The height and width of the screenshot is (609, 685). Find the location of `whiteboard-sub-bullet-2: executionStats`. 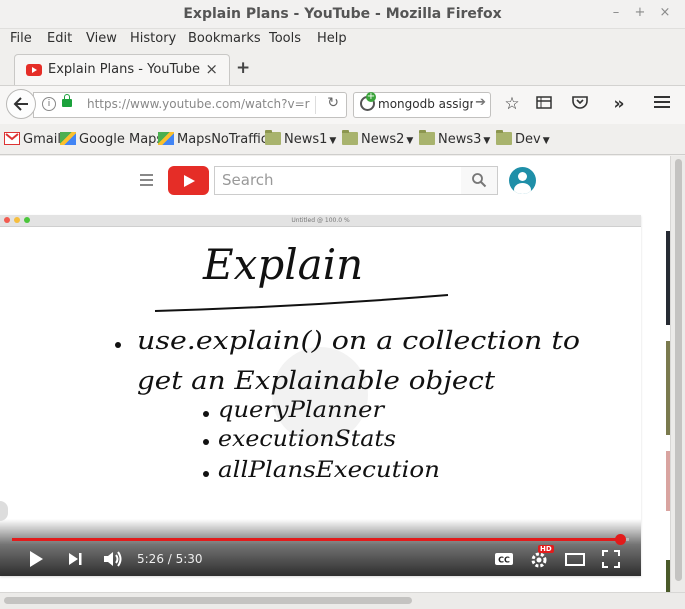

whiteboard-sub-bullet-2: executionStats is located at coordinates (307, 439).